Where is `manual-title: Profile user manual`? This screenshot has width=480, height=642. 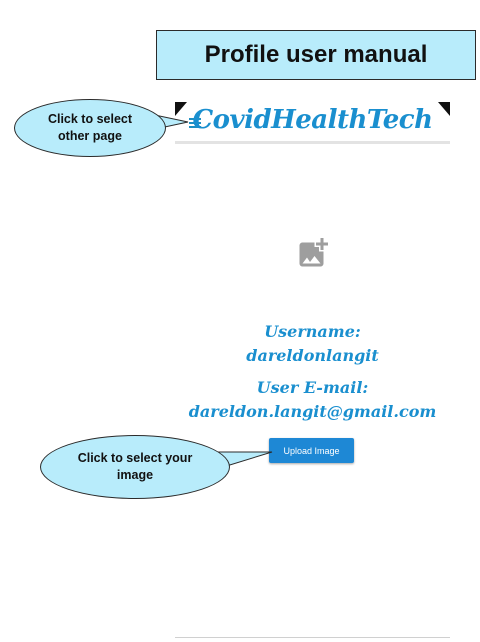
manual-title: Profile user manual is located at coordinates (316, 54).